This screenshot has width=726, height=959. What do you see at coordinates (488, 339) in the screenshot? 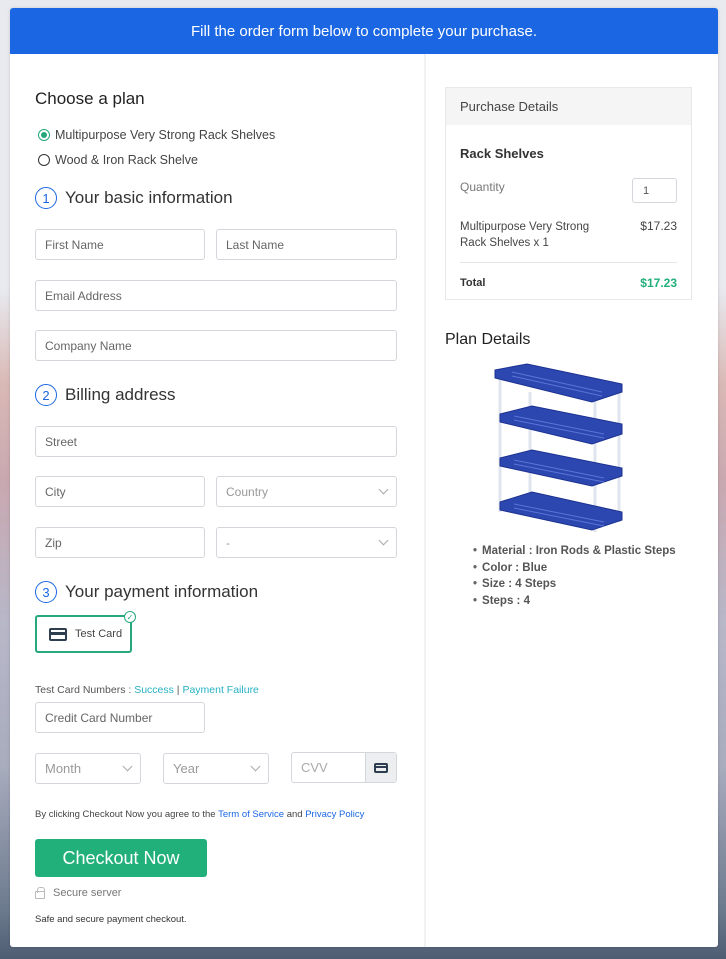
I see `plan-details-heading: Plan Details` at bounding box center [488, 339].